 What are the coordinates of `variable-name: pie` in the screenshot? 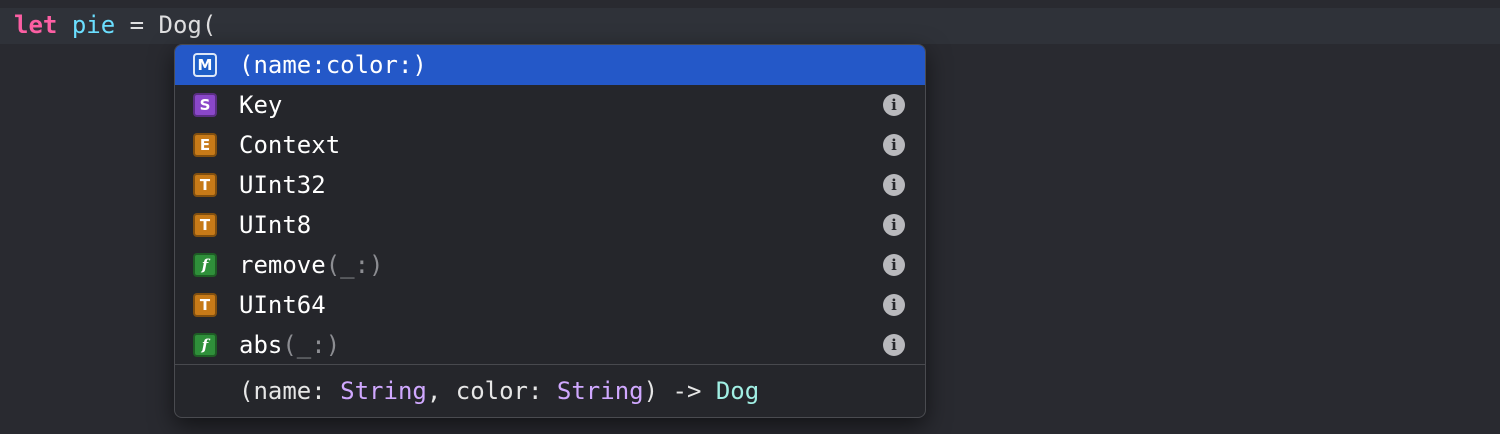 It's located at (93, 25).